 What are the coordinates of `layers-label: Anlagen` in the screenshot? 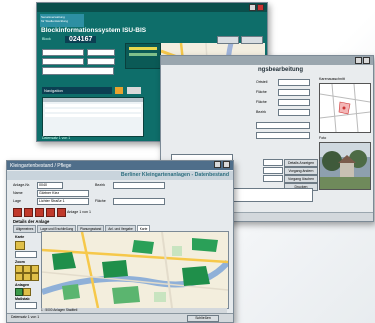 It's located at (22, 285).